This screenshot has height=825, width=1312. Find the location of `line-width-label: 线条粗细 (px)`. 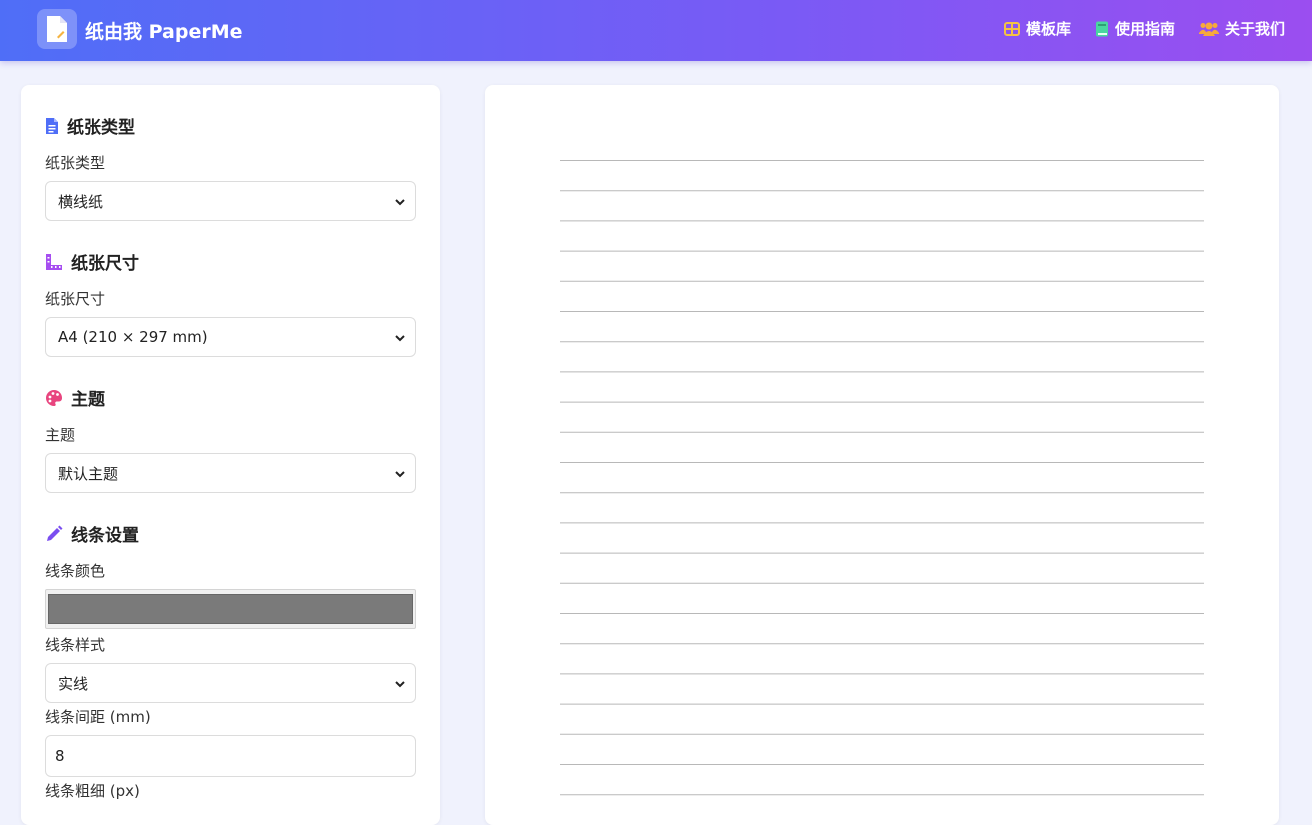

line-width-label: 线条粗细 (px) is located at coordinates (92, 791).